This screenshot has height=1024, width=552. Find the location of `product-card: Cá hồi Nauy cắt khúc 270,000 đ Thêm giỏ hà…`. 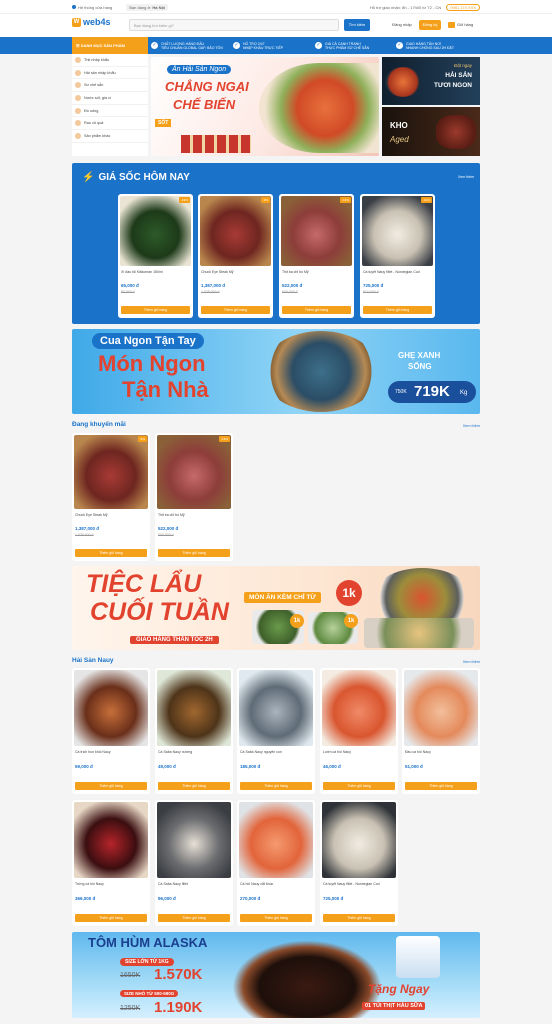

product-card: Cá hồi Nauy cắt khúc 270,000 đ Thêm giỏ hà… is located at coordinates (276, 863).